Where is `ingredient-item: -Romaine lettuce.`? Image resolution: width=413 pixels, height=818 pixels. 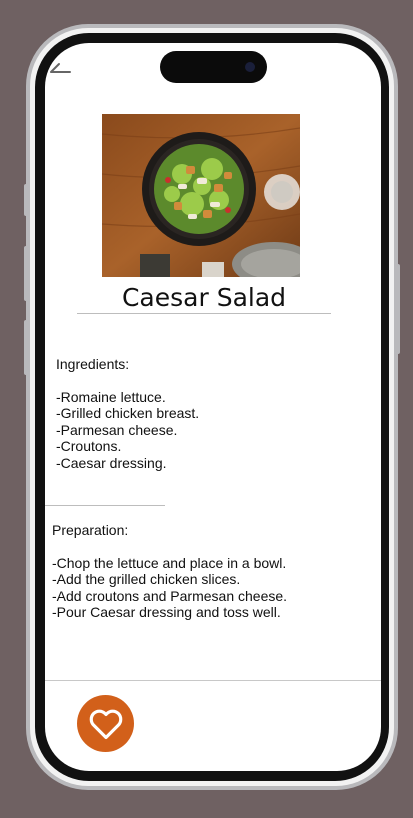
ingredient-item: -Romaine lettuce. is located at coordinates (111, 396).